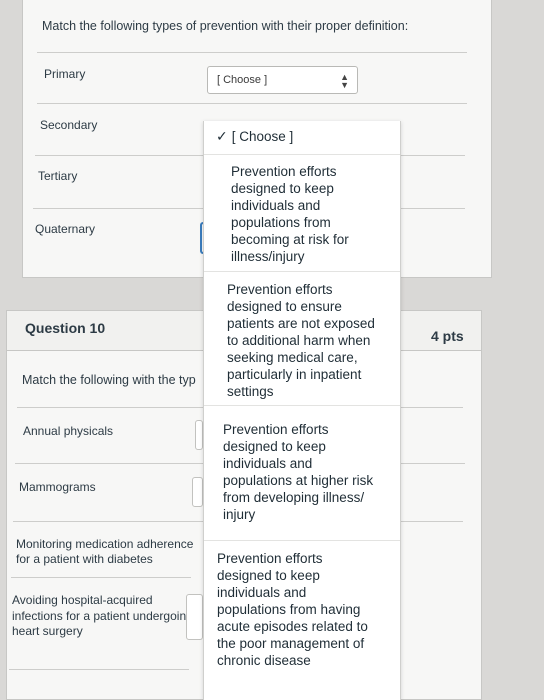  Describe the element at coordinates (65, 328) in the screenshot. I see `question-title: Question 10` at that location.